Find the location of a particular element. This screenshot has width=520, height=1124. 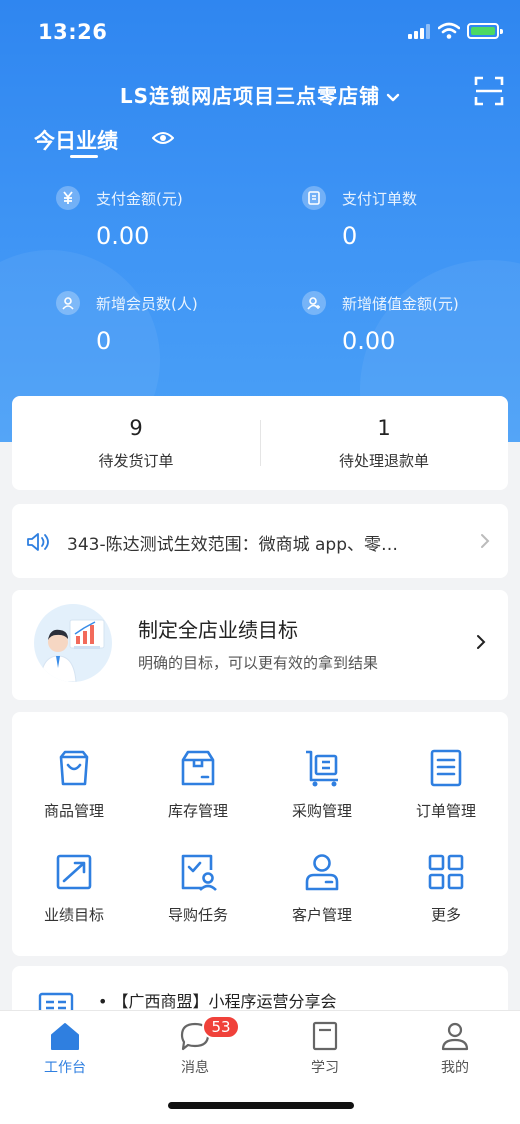

status-time: 13:26 is located at coordinates (73, 32).